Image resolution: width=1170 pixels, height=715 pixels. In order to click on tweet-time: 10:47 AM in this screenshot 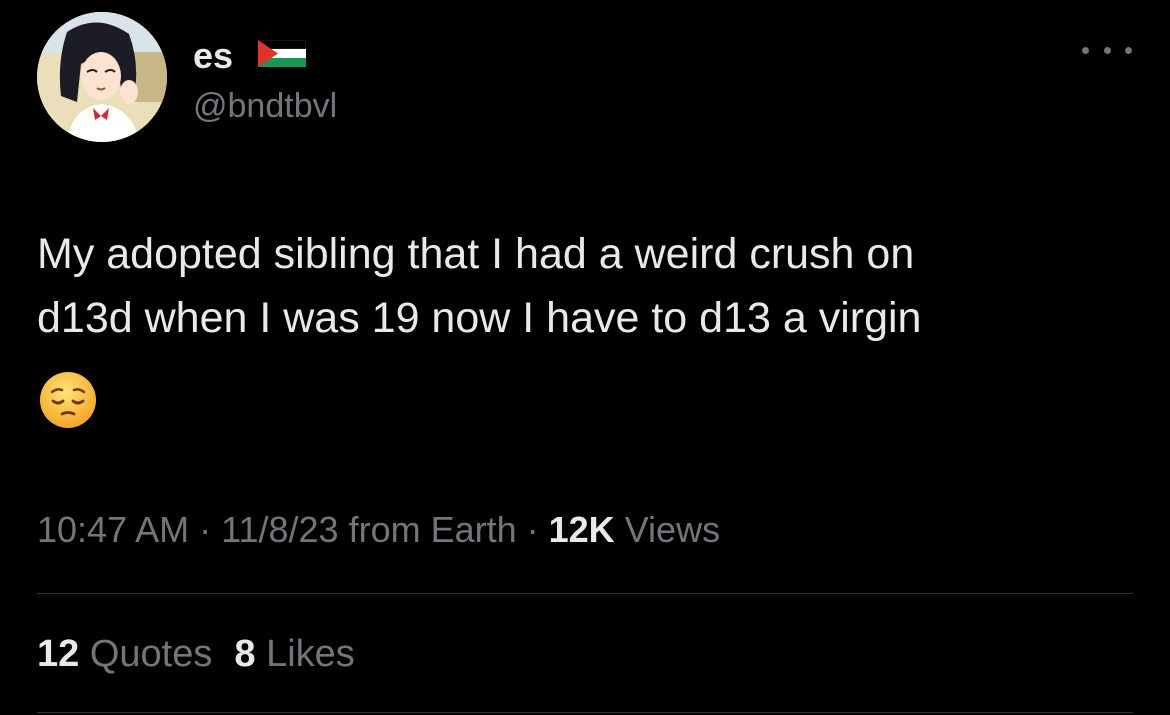, I will do `click(113, 529)`.